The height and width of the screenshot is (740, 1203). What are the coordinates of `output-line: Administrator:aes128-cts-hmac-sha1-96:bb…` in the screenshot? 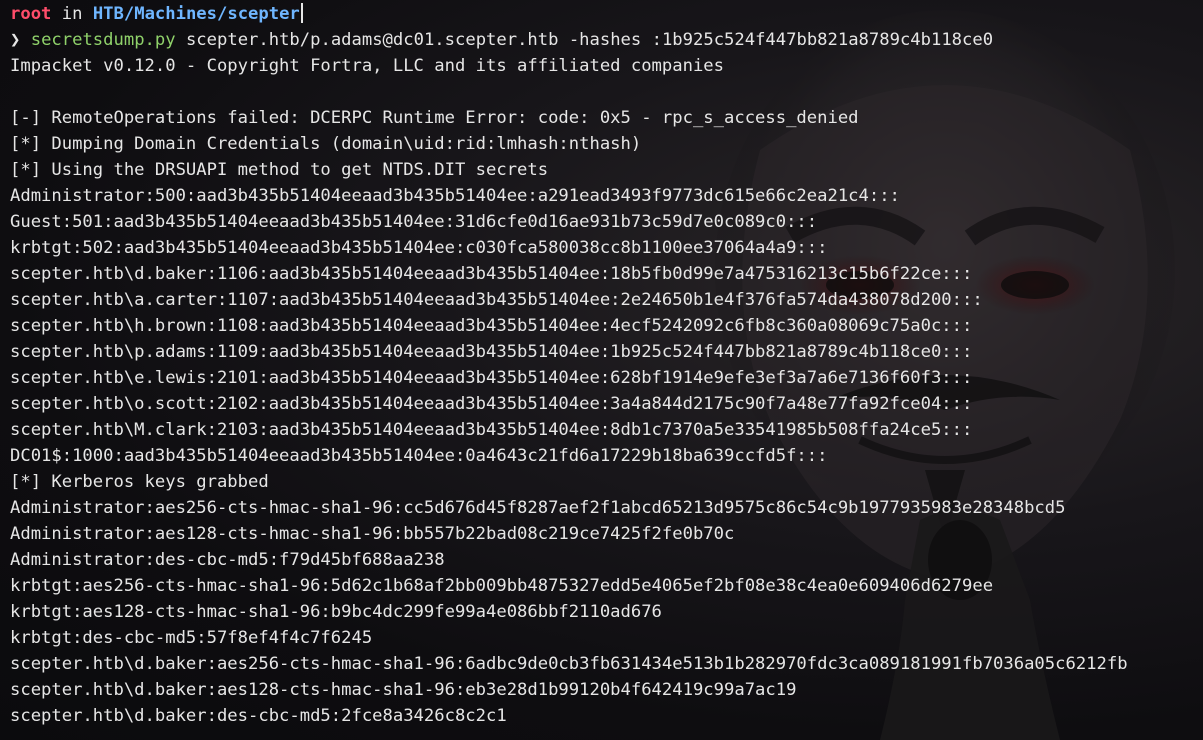 It's located at (372, 534).